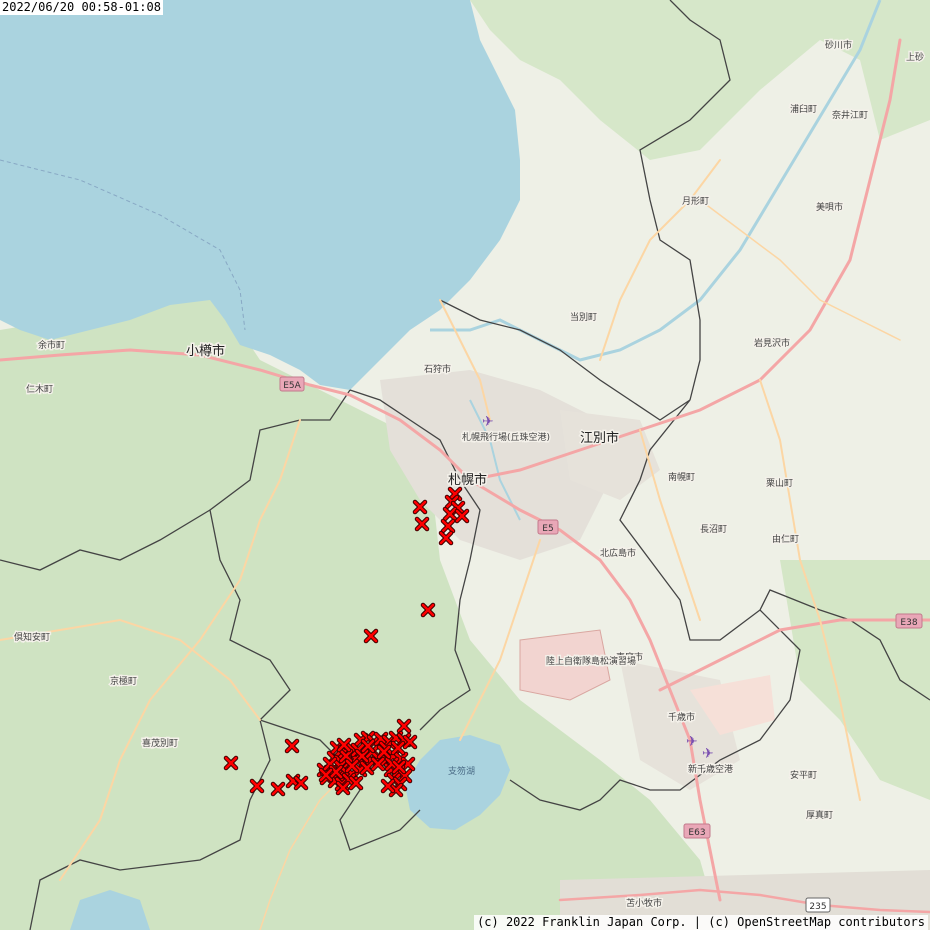 The image size is (930, 930). What do you see at coordinates (461, 771) in the screenshot?
I see `place-label-shikotsu: 支笏湖` at bounding box center [461, 771].